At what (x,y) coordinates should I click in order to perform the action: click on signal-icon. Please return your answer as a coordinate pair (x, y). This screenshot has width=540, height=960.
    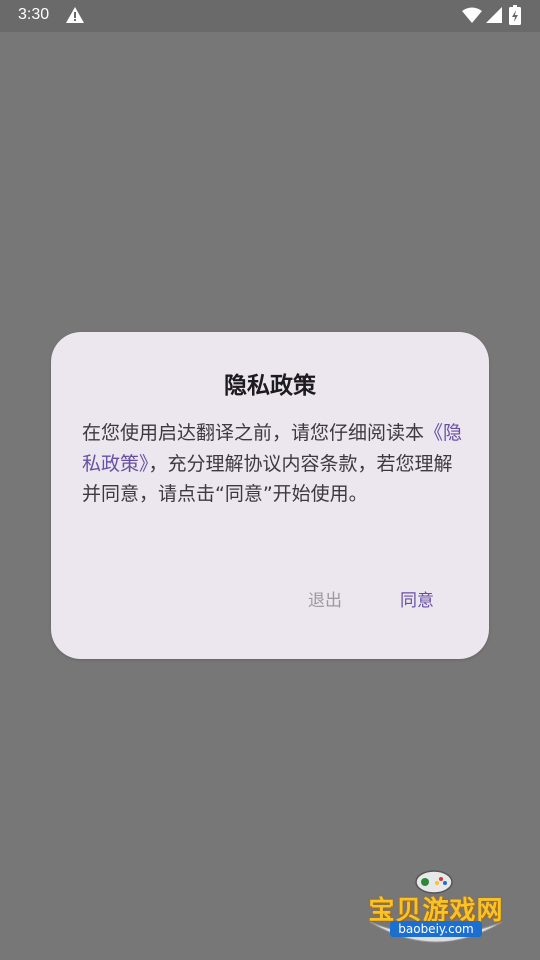
    Looking at the image, I should click on (494, 15).